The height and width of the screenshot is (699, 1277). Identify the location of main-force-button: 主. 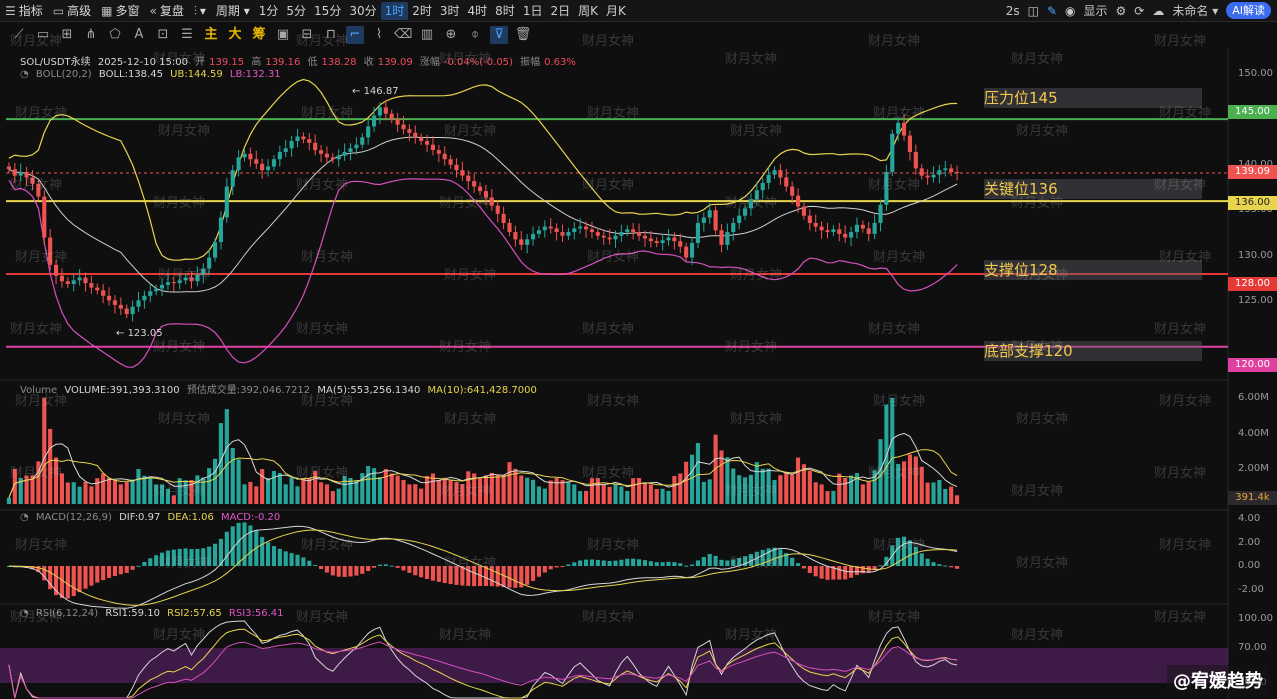
(211, 35).